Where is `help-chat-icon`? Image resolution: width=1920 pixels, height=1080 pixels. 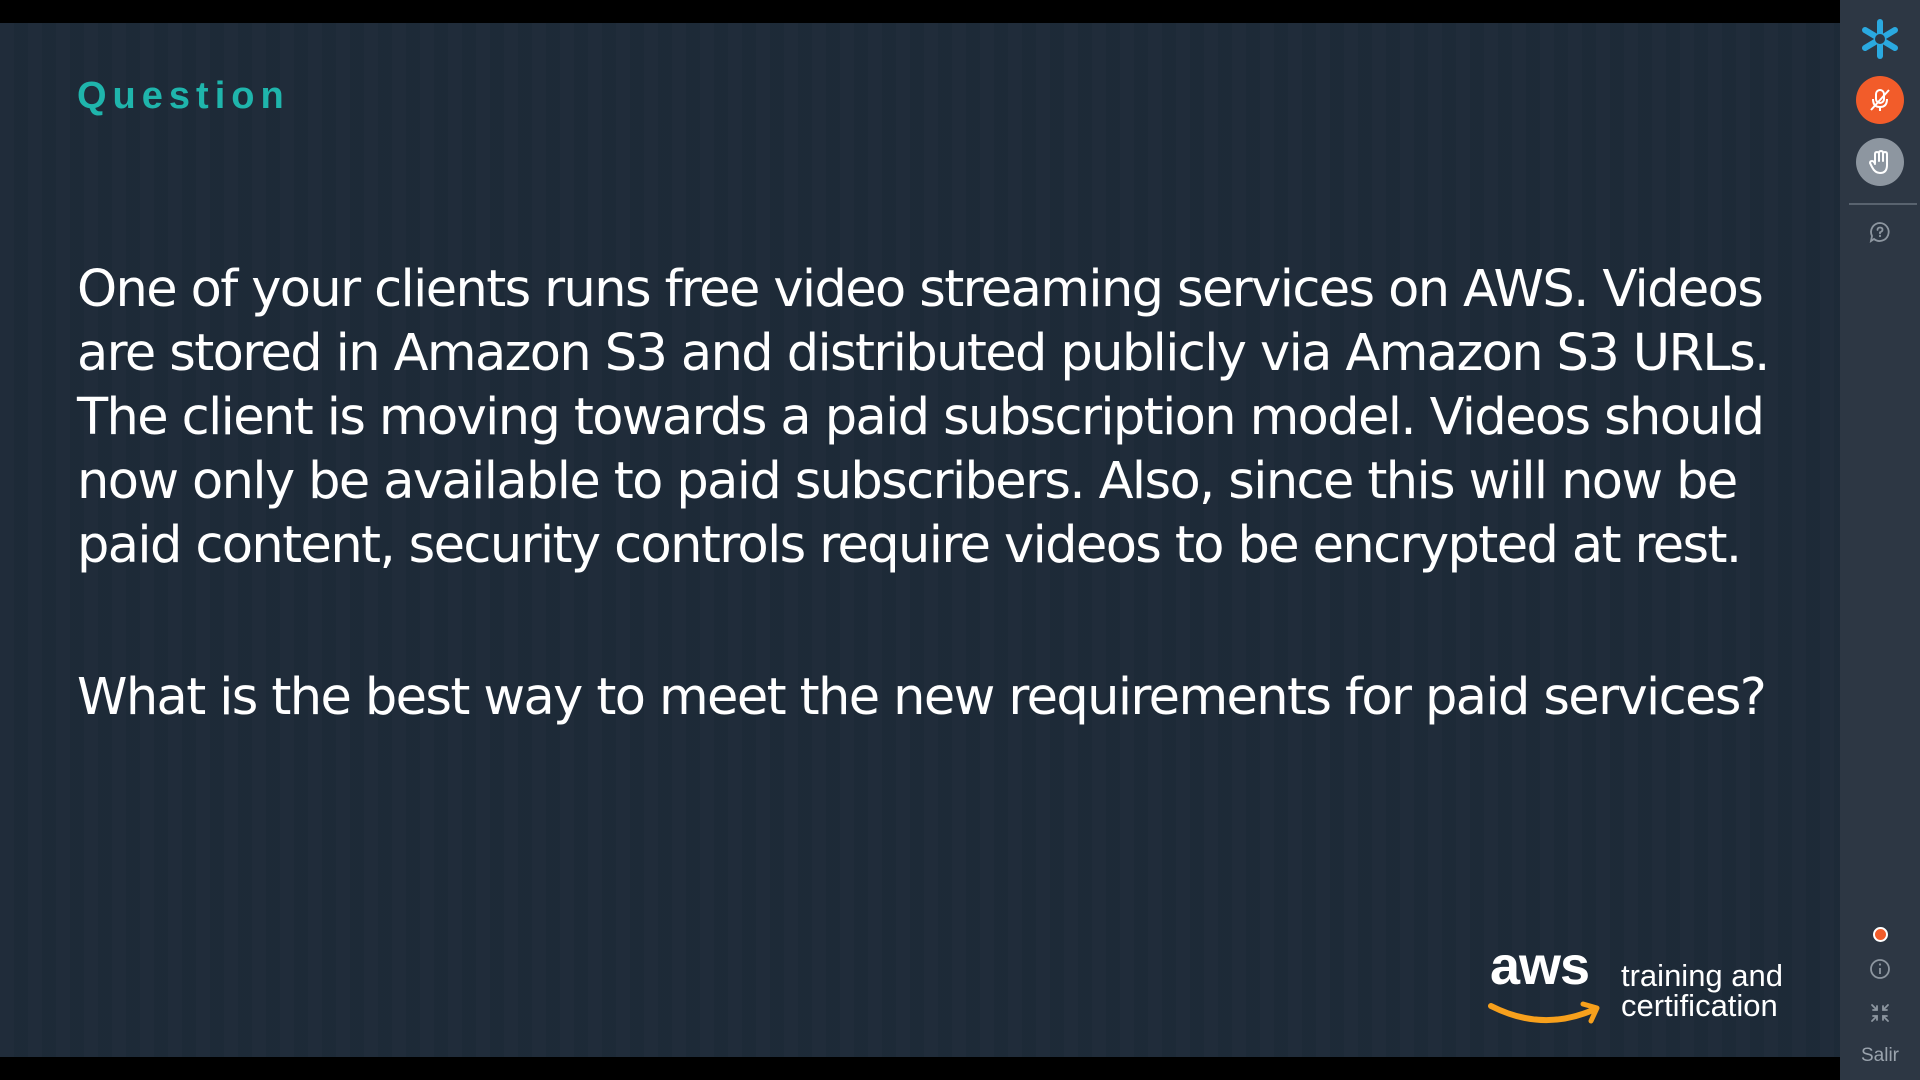
help-chat-icon is located at coordinates (1879, 232).